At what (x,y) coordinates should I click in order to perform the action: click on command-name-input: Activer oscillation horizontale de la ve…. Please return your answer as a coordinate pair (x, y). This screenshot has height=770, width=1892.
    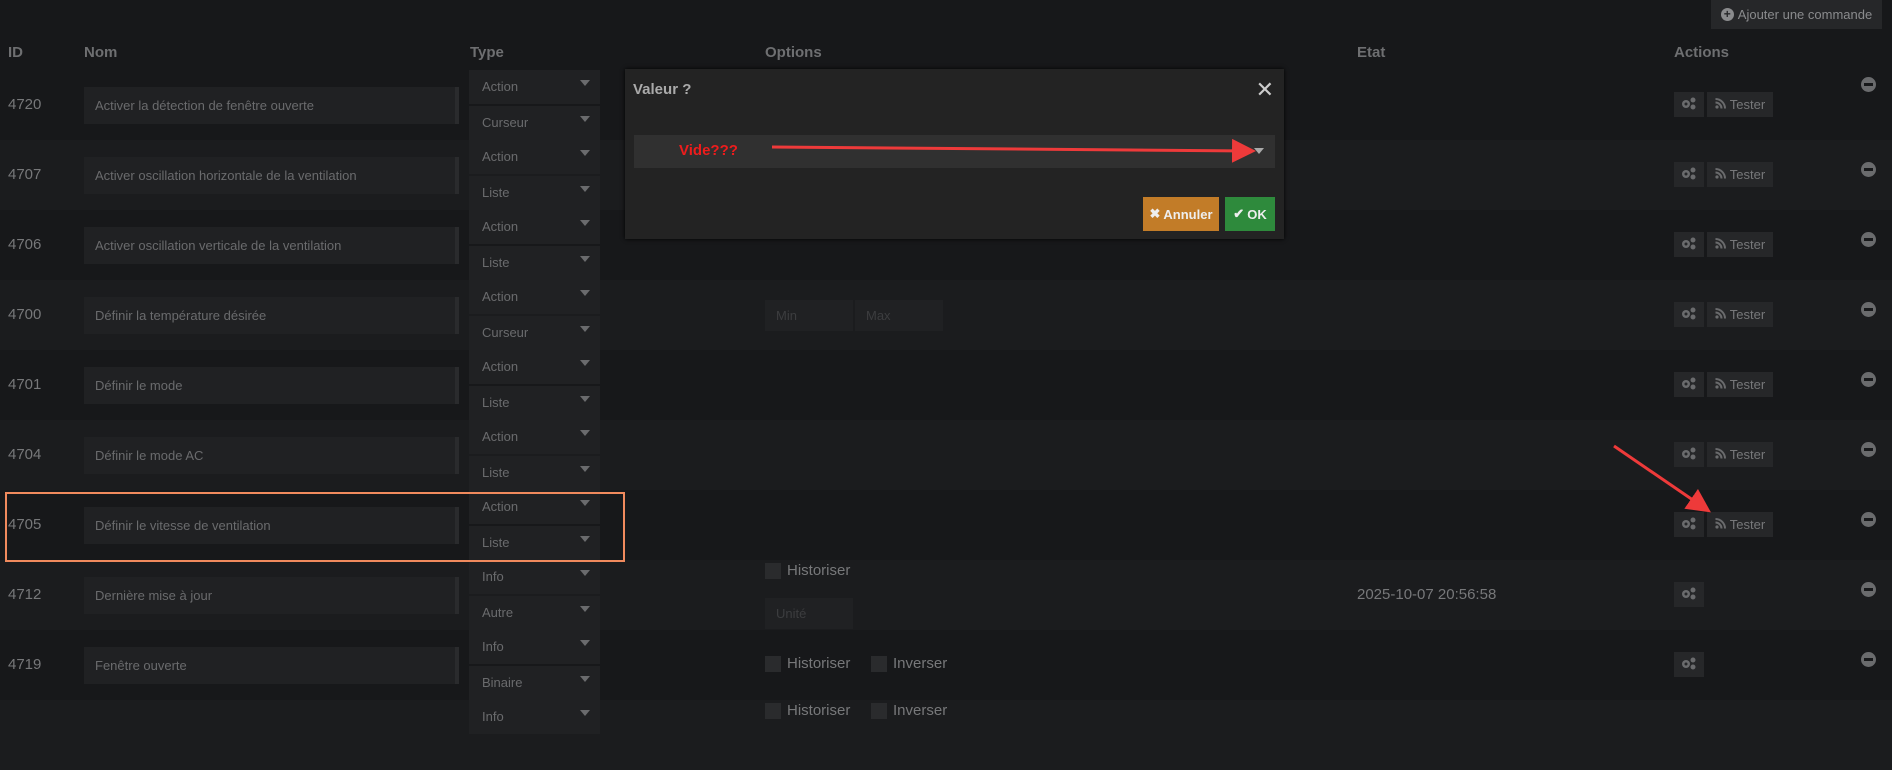
    Looking at the image, I should click on (271, 175).